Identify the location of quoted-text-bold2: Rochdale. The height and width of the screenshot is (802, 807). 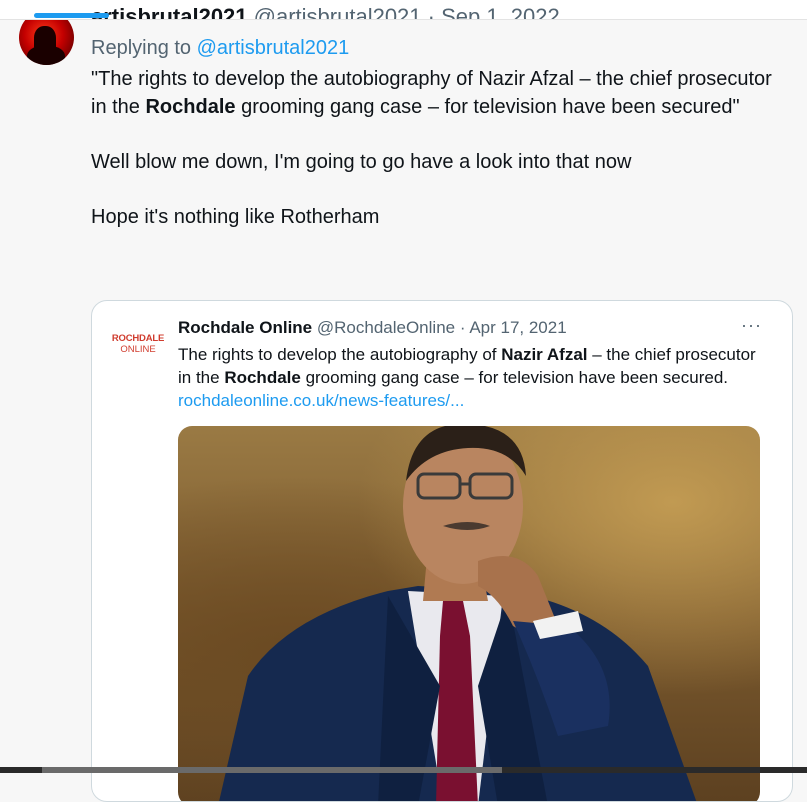
(262, 377).